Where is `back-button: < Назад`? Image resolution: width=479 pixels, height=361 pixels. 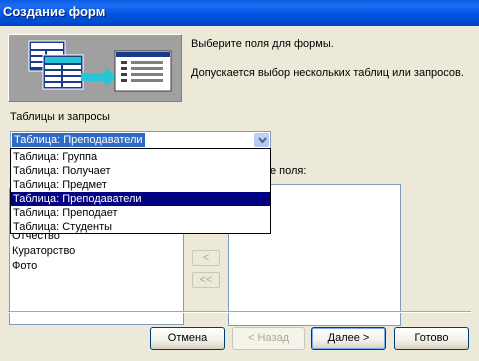
back-button: < Назад is located at coordinates (268, 338).